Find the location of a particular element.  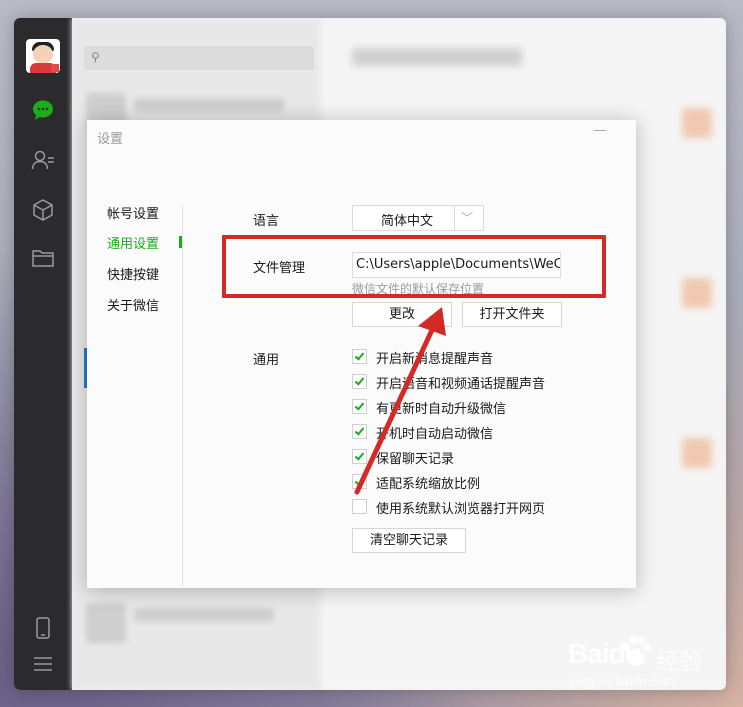

baidu-watermark: Baidu 经验 jingyan.baidu.com is located at coordinates (653, 662).